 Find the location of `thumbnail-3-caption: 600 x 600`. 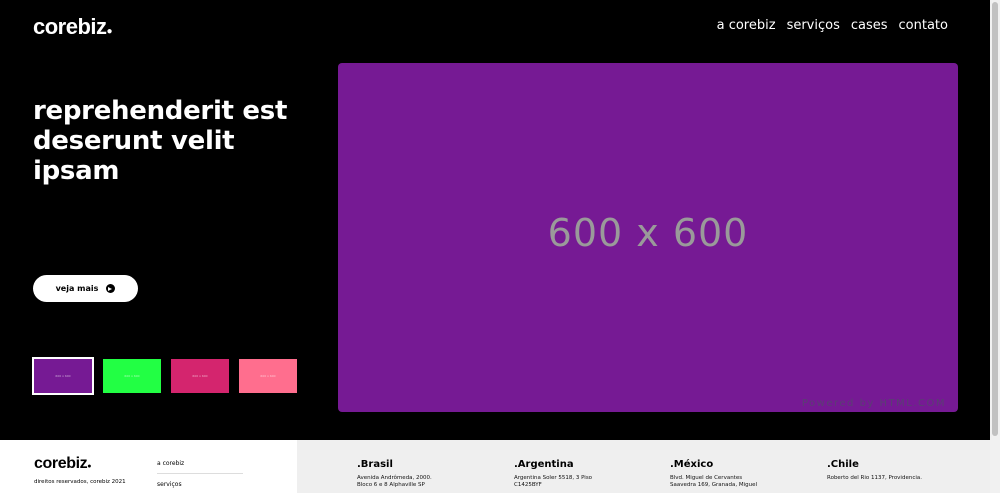

thumbnail-3-caption: 600 x 600 is located at coordinates (200, 376).